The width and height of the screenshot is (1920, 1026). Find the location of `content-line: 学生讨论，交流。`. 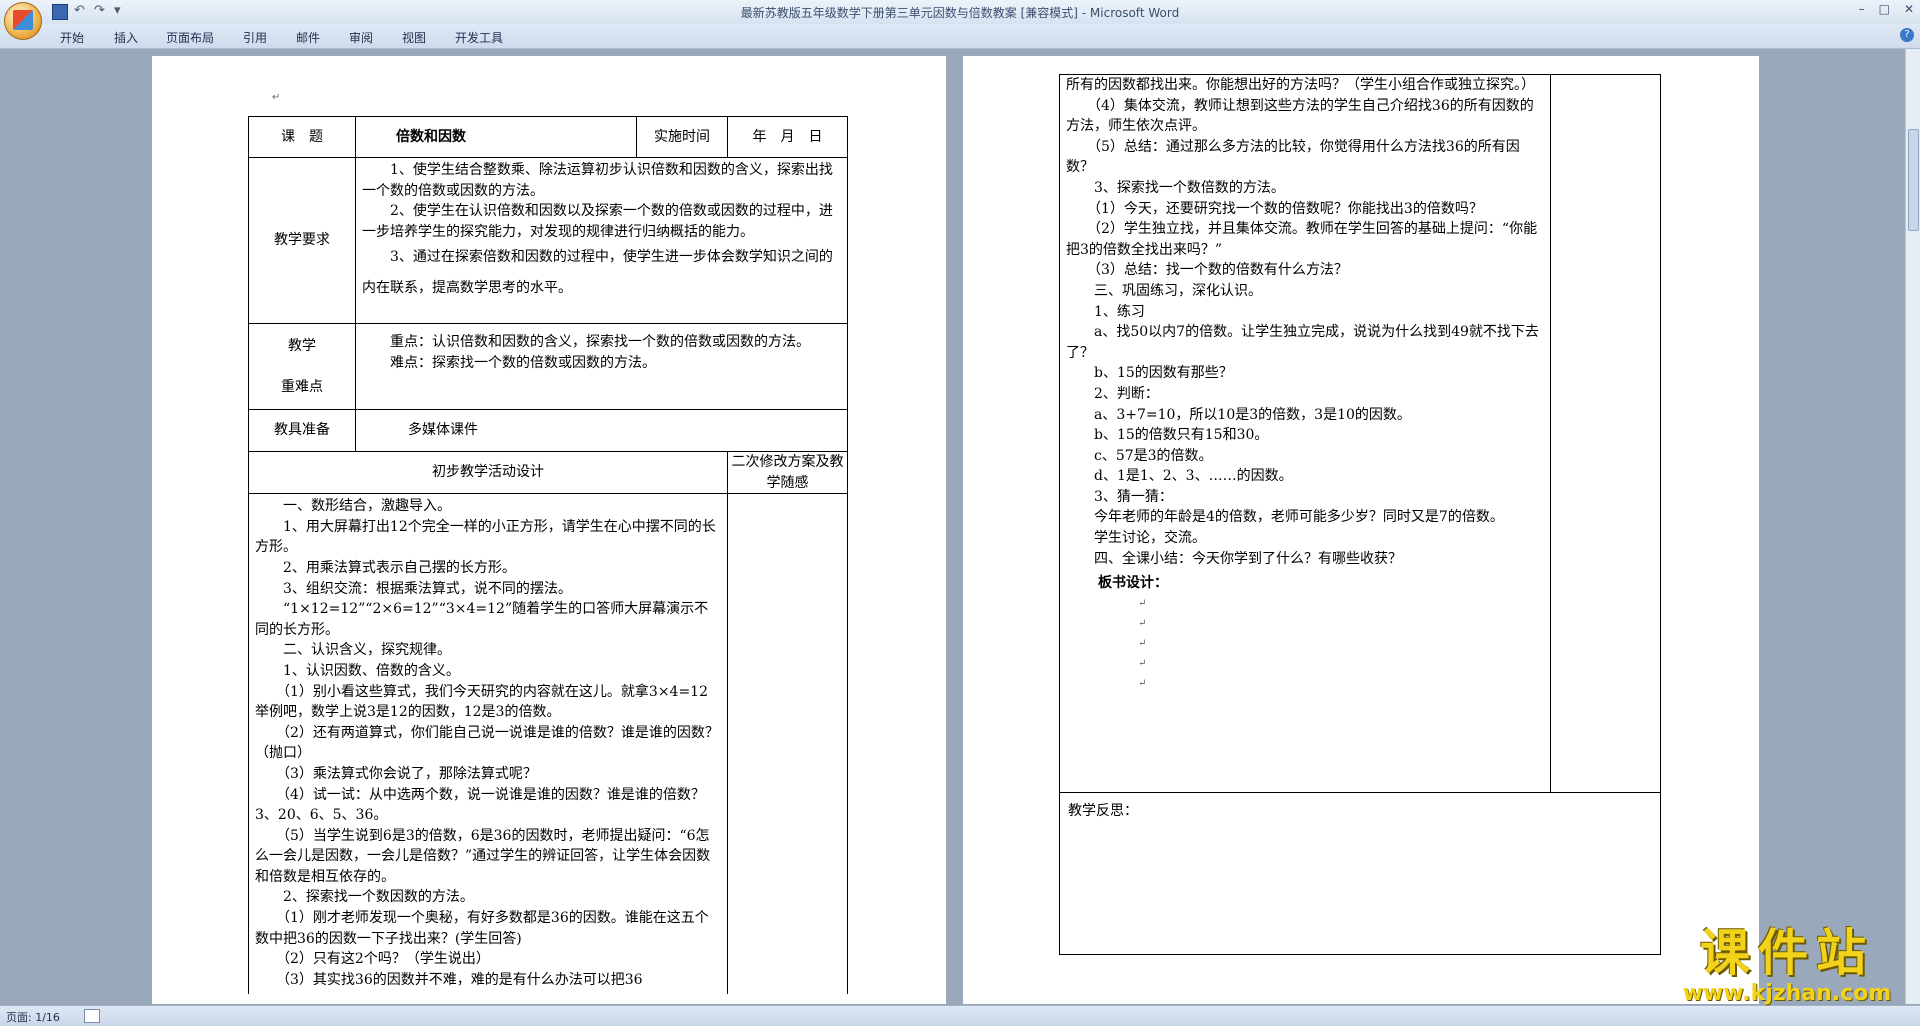

content-line: 学生讨论，交流。 is located at coordinates (1136, 538).